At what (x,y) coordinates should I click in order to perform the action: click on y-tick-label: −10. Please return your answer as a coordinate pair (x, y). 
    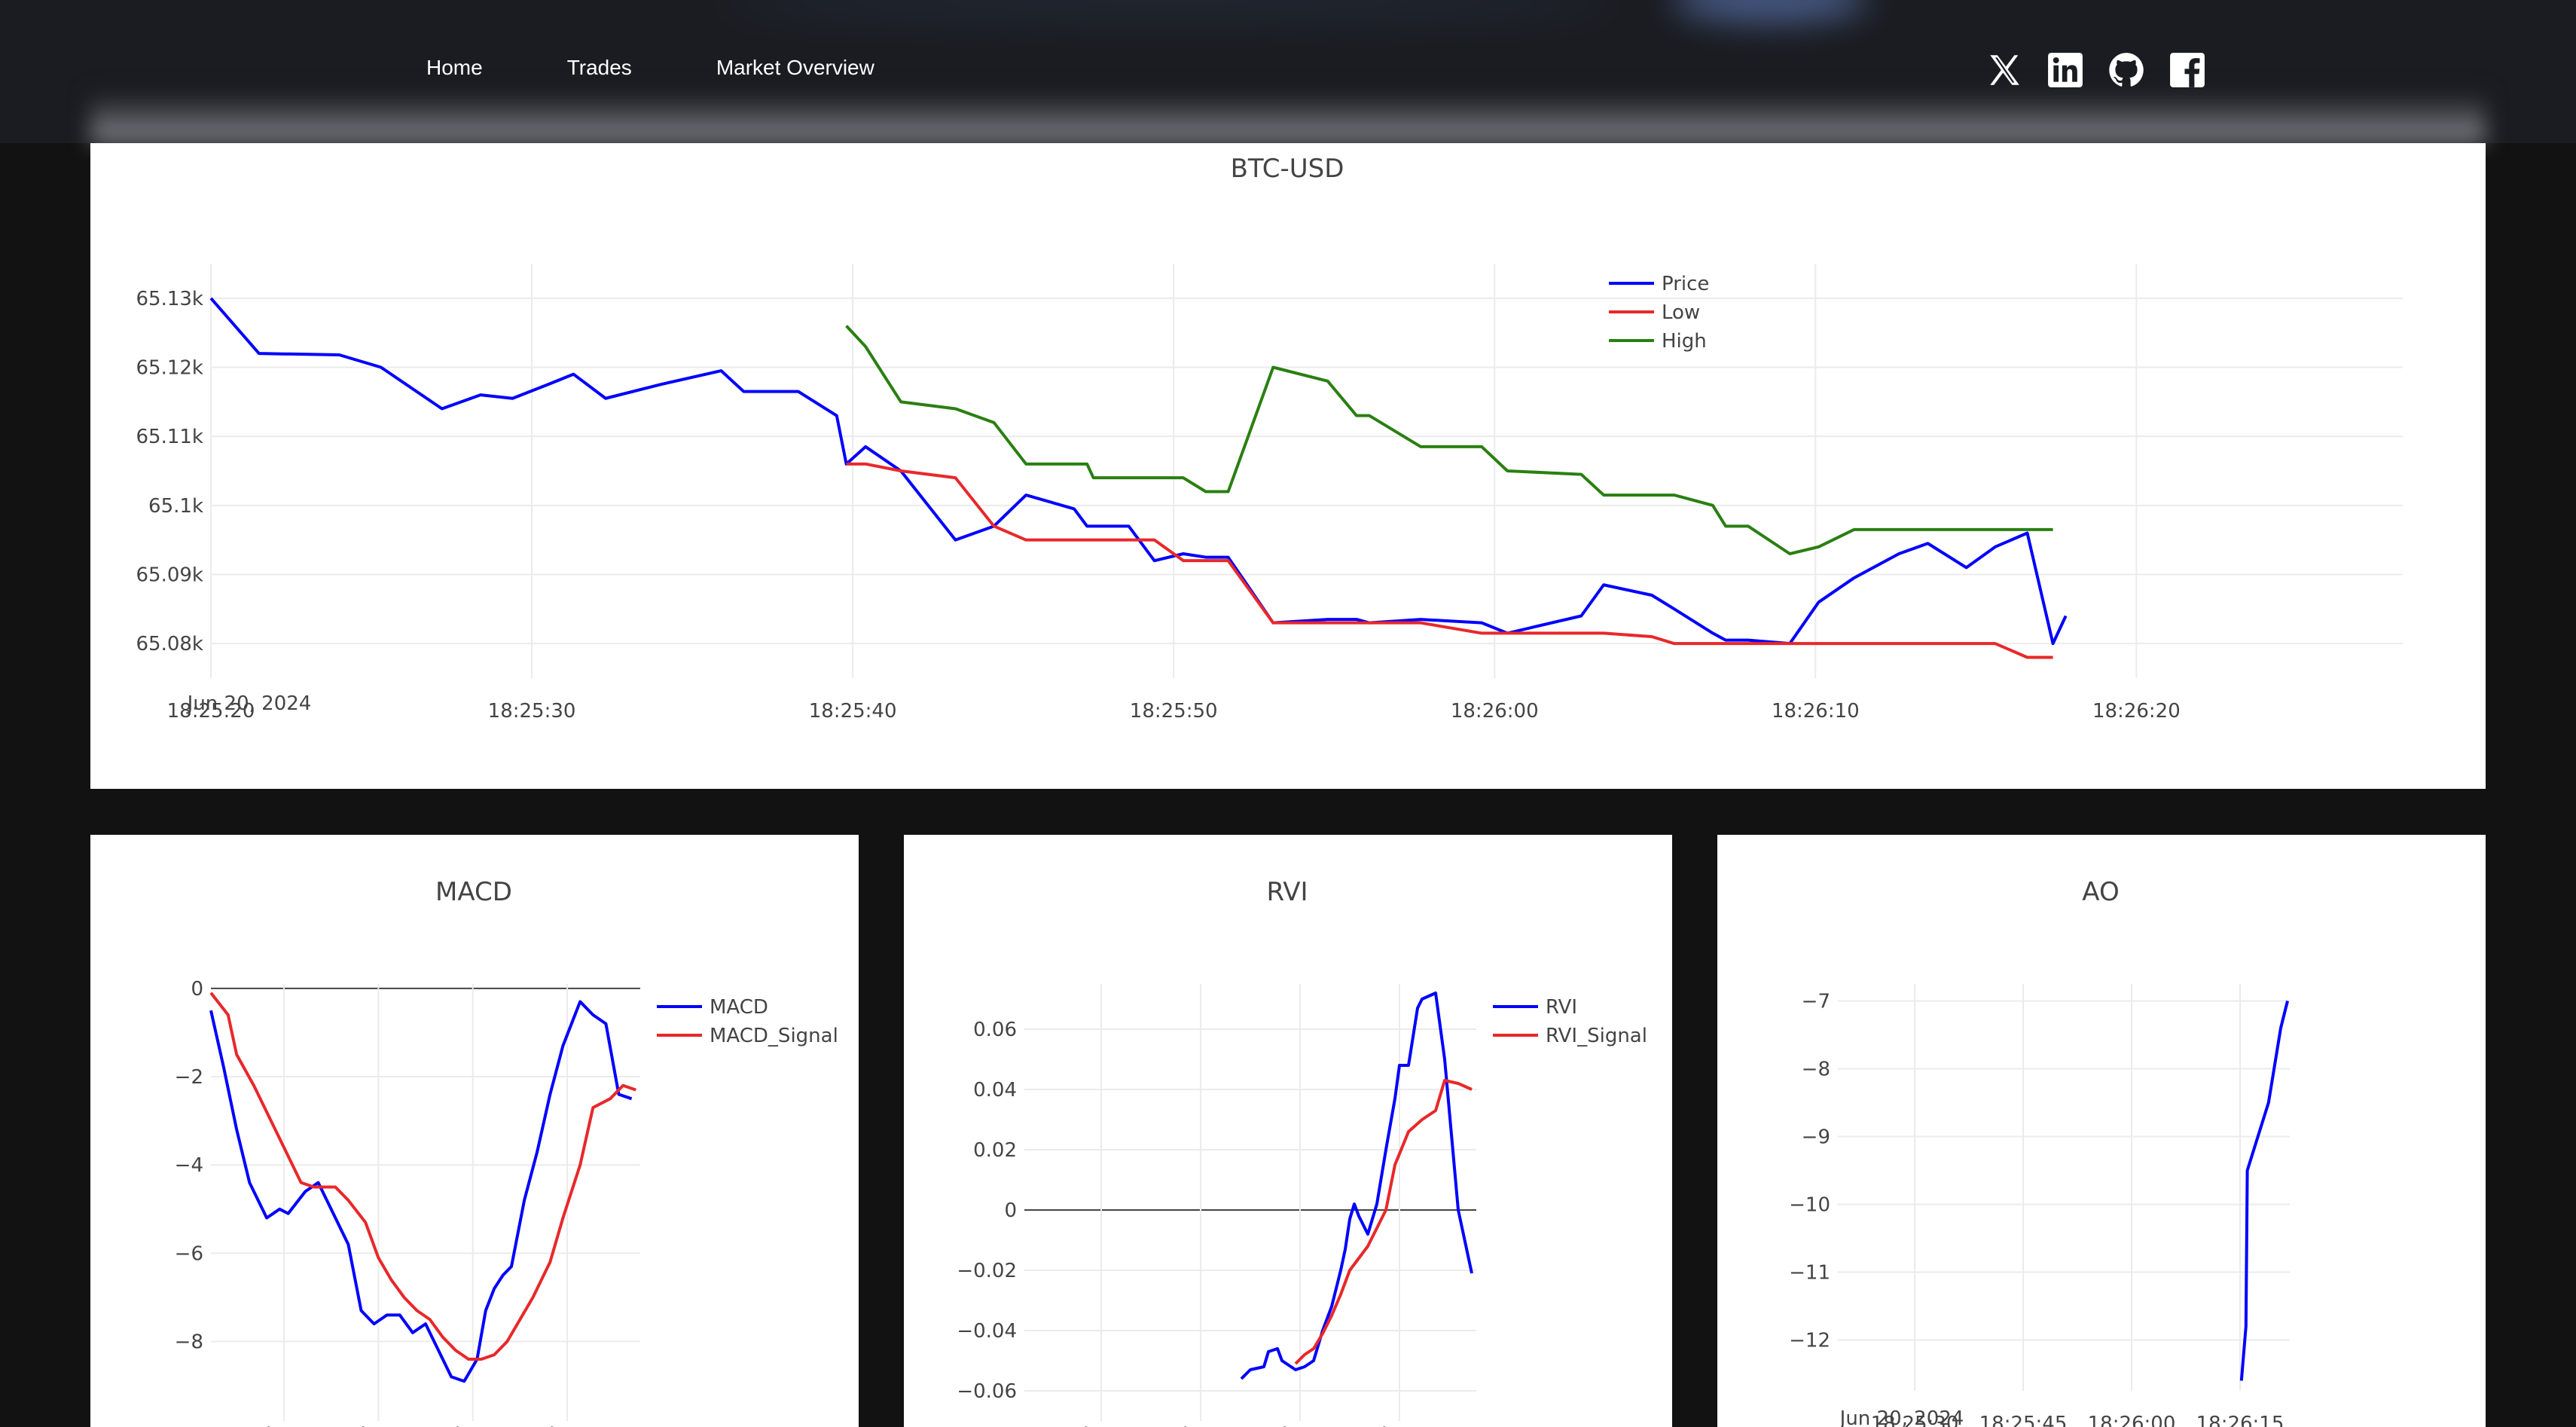
    Looking at the image, I should click on (1810, 1205).